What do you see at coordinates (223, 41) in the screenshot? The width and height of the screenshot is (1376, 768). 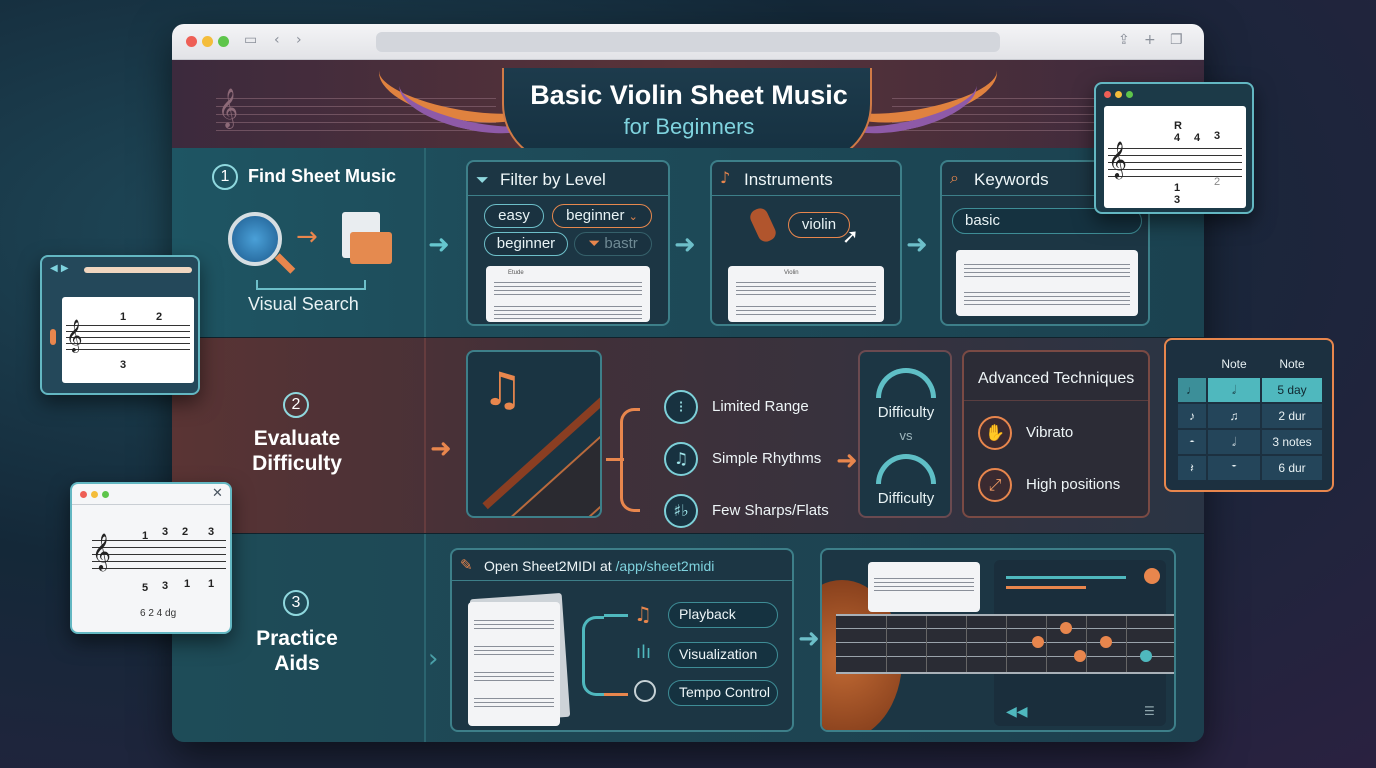 I see `maximize-dot-icon` at bounding box center [223, 41].